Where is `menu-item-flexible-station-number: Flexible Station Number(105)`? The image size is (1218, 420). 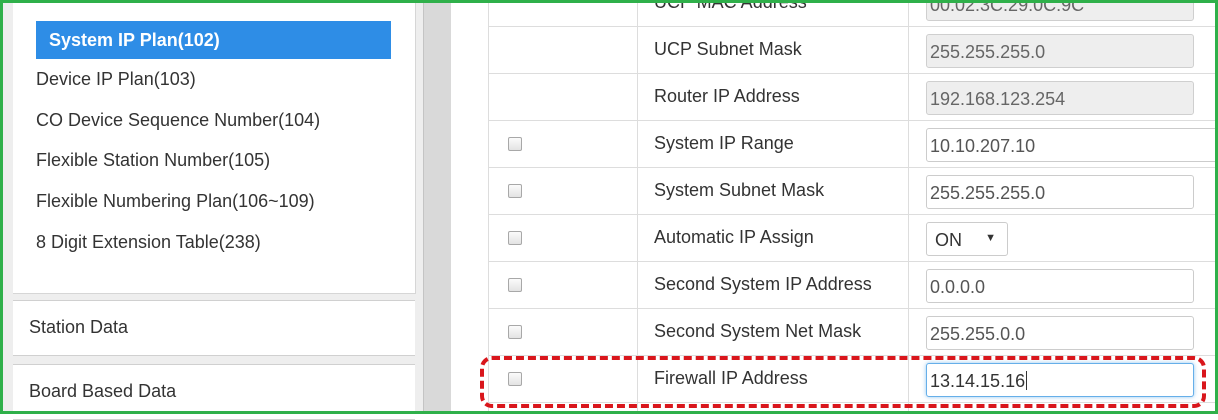 menu-item-flexible-station-number: Flexible Station Number(105) is located at coordinates (153, 160).